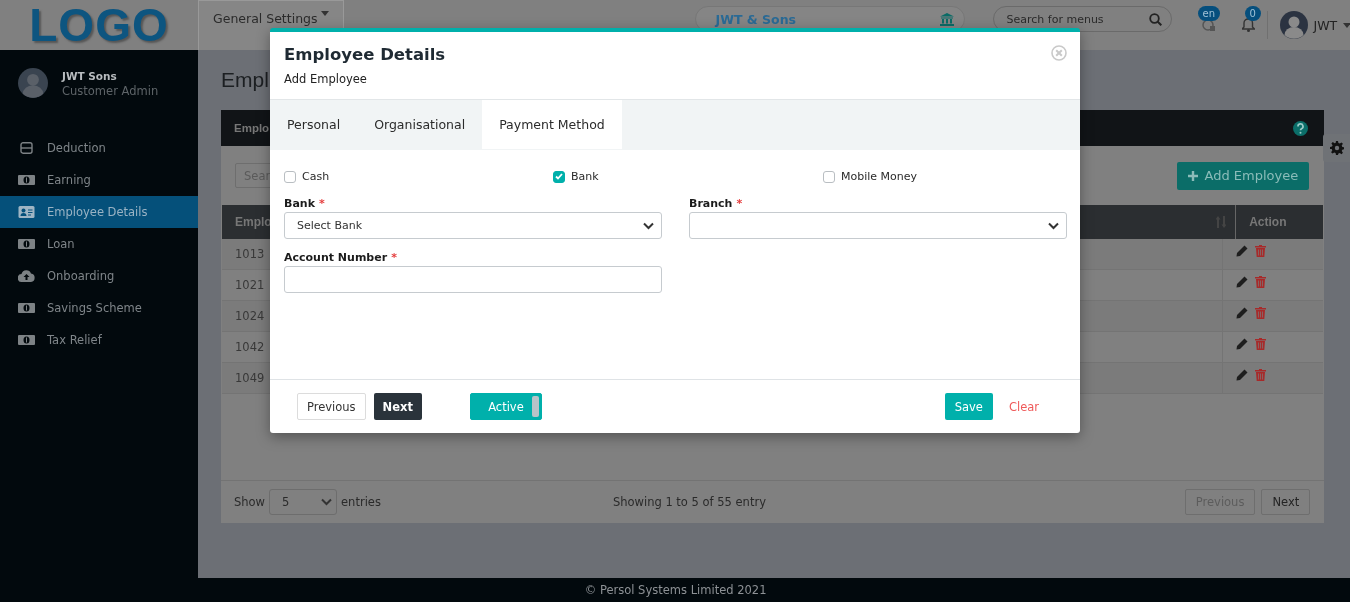  I want to click on select-field, so click(878, 225).